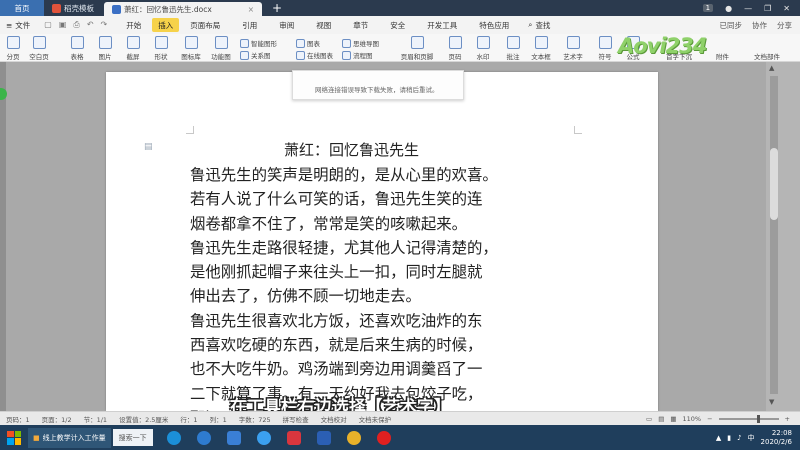 The image size is (800, 450). I want to click on taskbar-edge-icon, so click(204, 438).